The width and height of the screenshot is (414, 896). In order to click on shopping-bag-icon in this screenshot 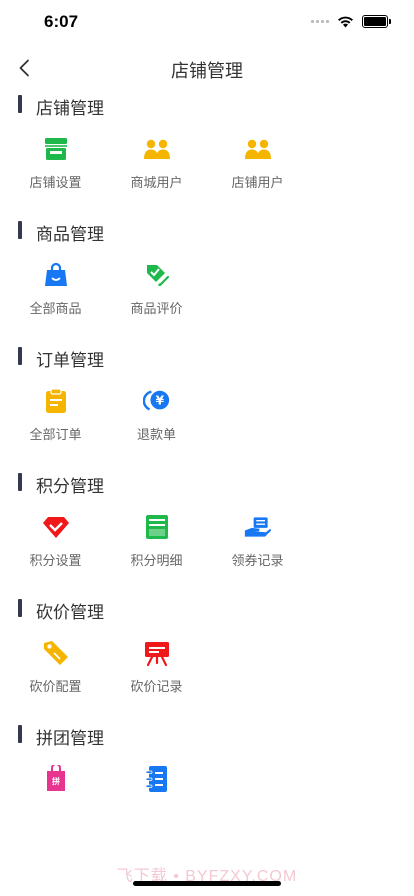, I will do `click(56, 275)`.